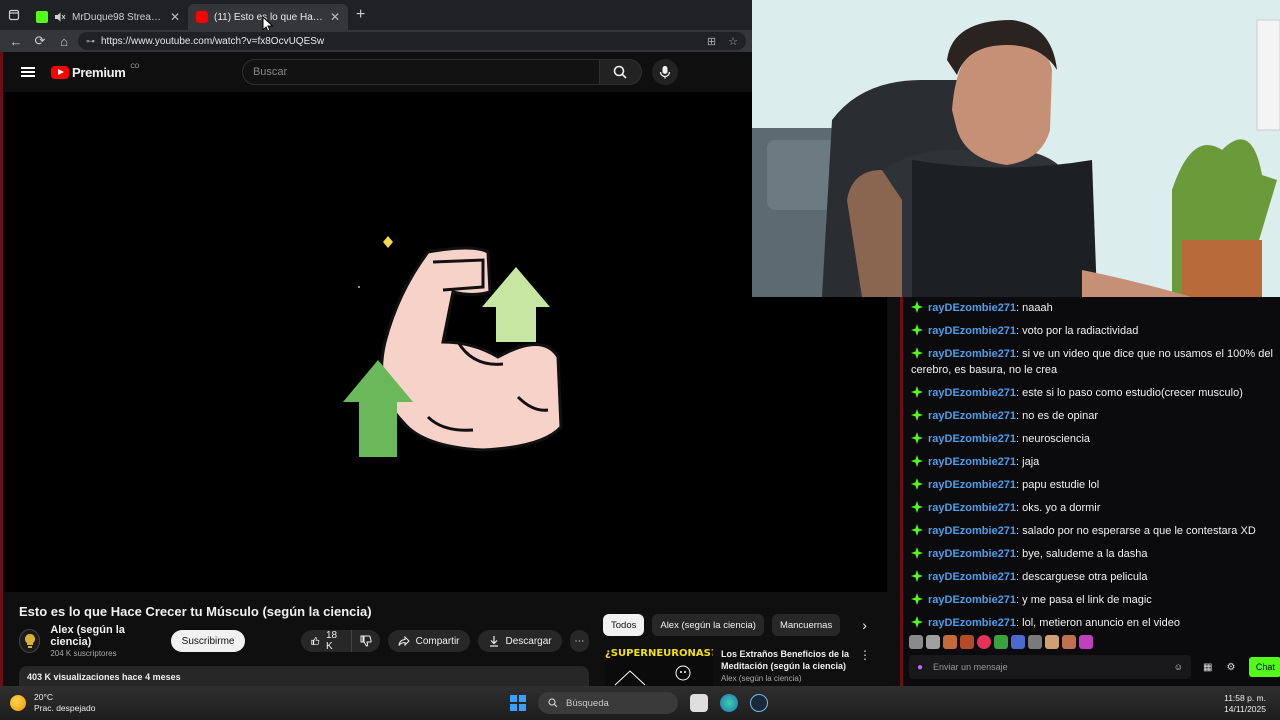 The width and height of the screenshot is (1280, 720). I want to click on system-clock: 11:58 p. m. 14/11/2025, so click(1245, 704).